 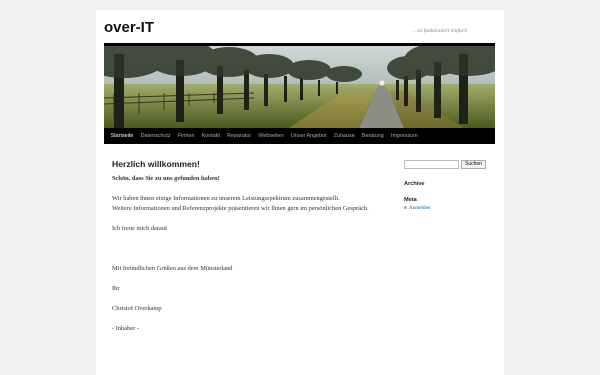 I want to click on site-title: over-IT, so click(x=129, y=27).